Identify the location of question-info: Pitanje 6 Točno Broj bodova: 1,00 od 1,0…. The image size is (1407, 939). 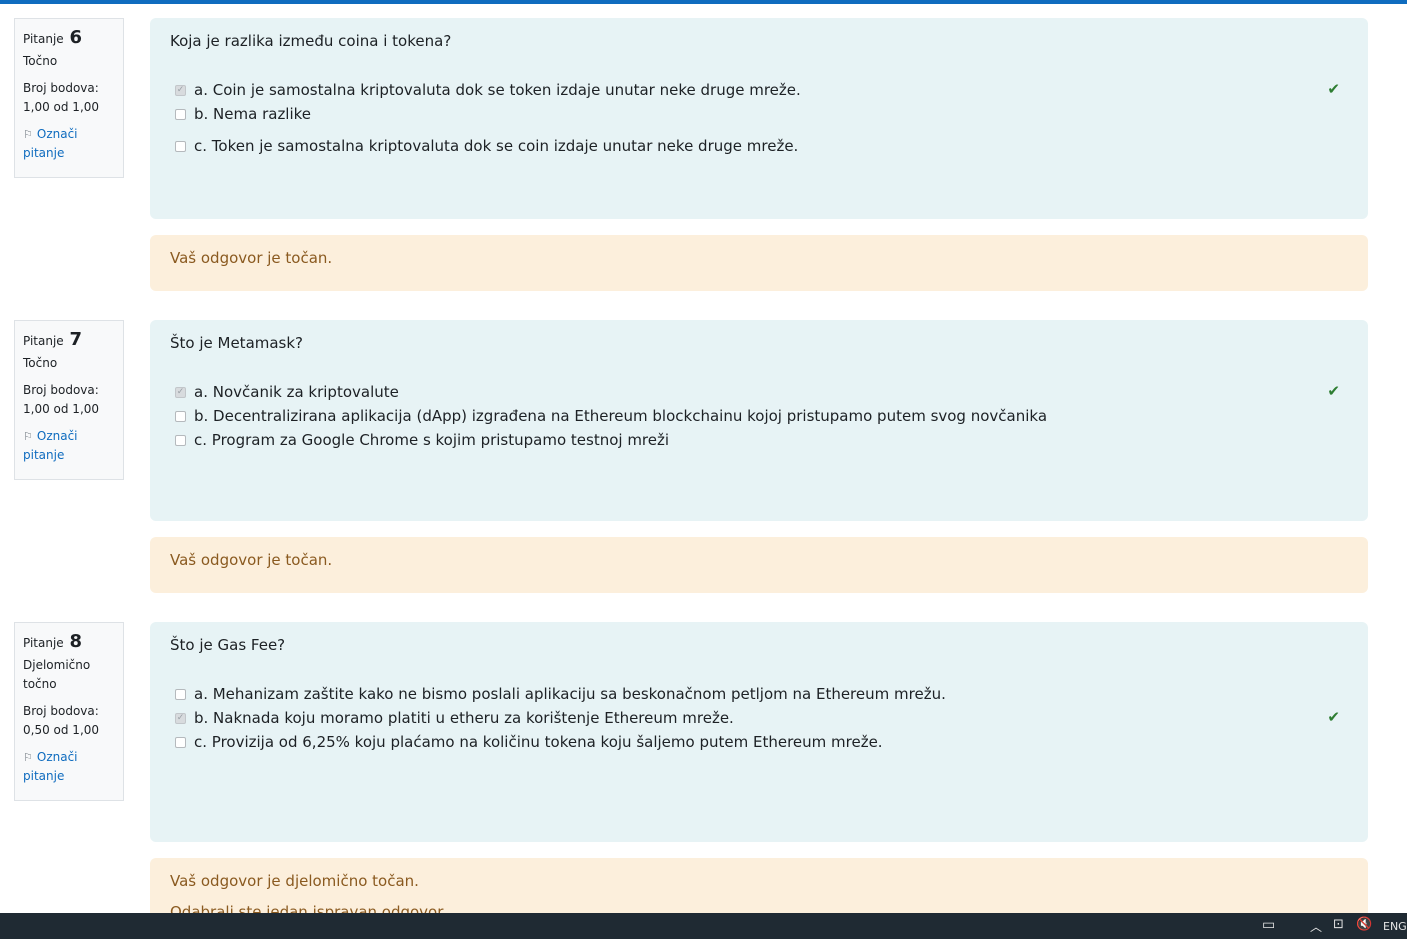
(69, 98).